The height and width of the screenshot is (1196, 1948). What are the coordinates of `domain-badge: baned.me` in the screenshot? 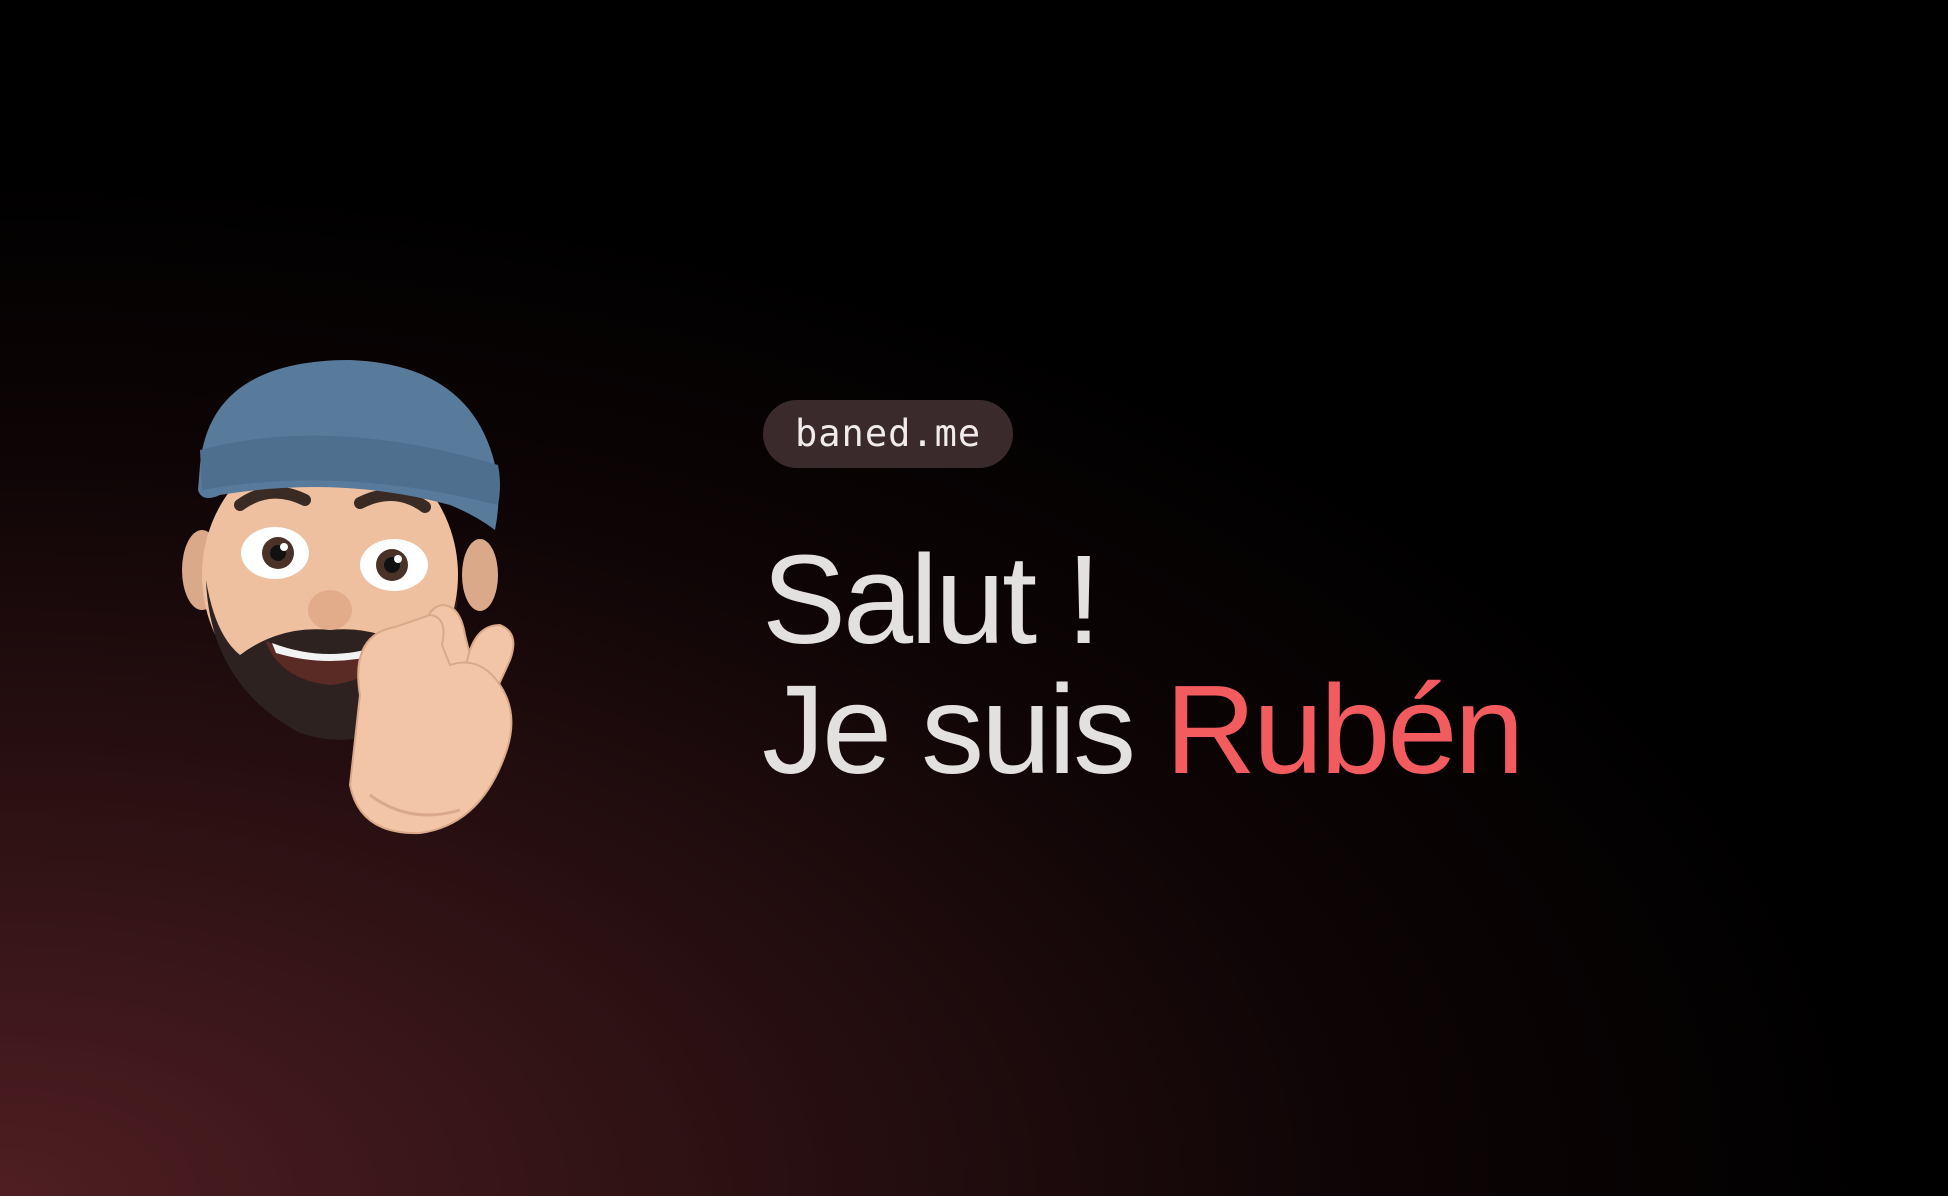 It's located at (888, 434).